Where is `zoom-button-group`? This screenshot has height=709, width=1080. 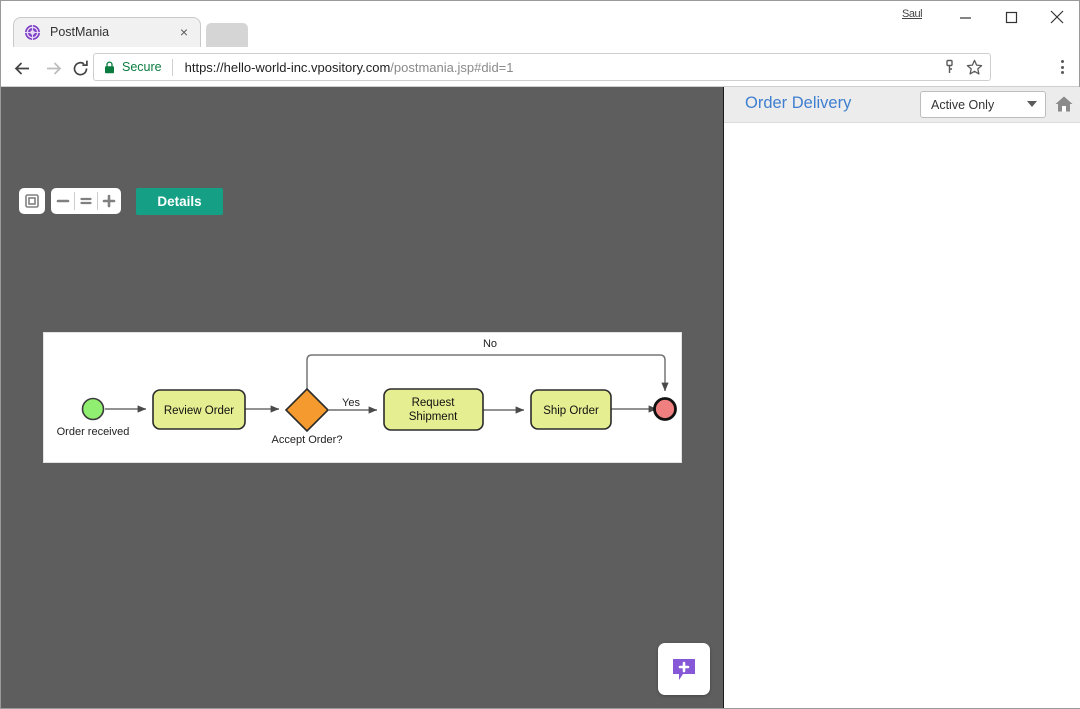 zoom-button-group is located at coordinates (86, 201).